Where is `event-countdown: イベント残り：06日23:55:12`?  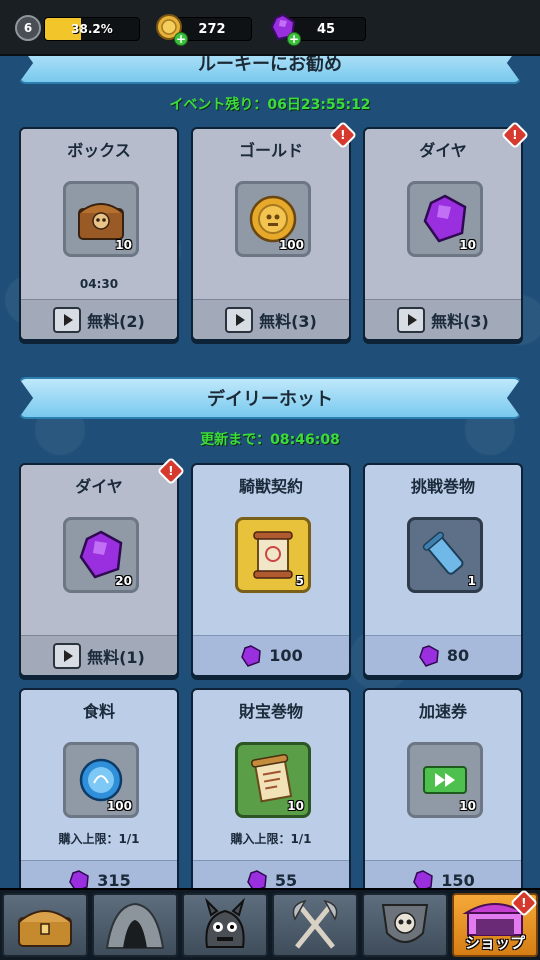 event-countdown: イベント残り：06日23:55:12 is located at coordinates (270, 105).